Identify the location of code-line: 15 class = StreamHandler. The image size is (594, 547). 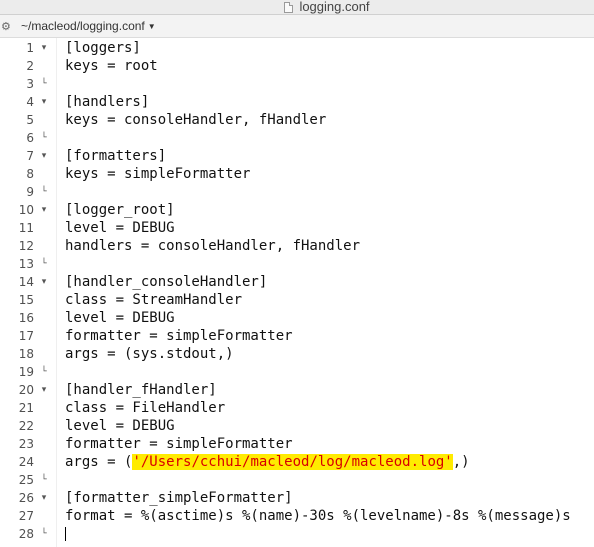
(297, 300).